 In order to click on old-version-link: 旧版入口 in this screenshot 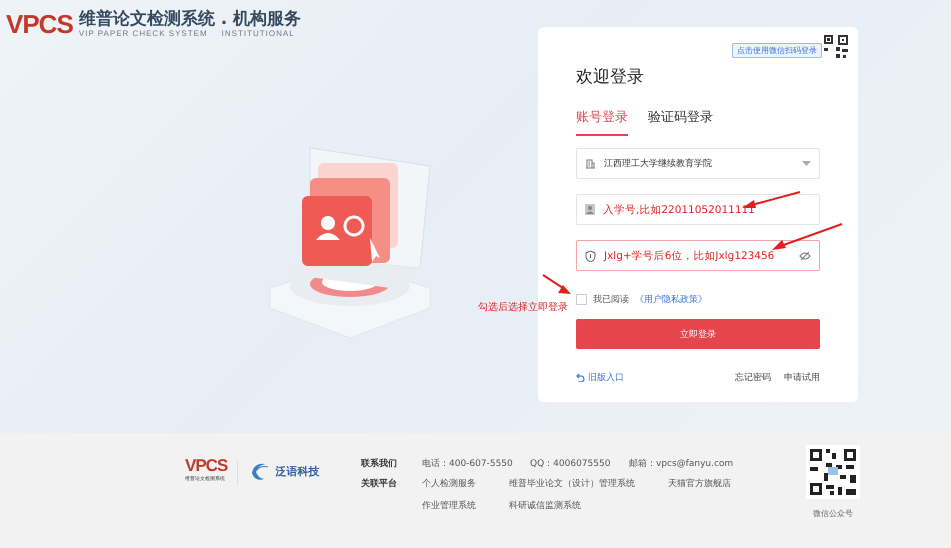, I will do `click(600, 377)`.